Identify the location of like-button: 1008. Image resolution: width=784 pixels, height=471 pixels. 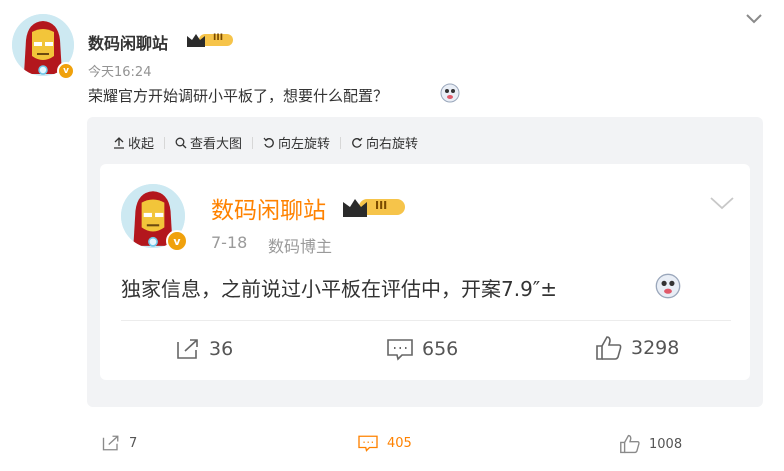
(650, 444).